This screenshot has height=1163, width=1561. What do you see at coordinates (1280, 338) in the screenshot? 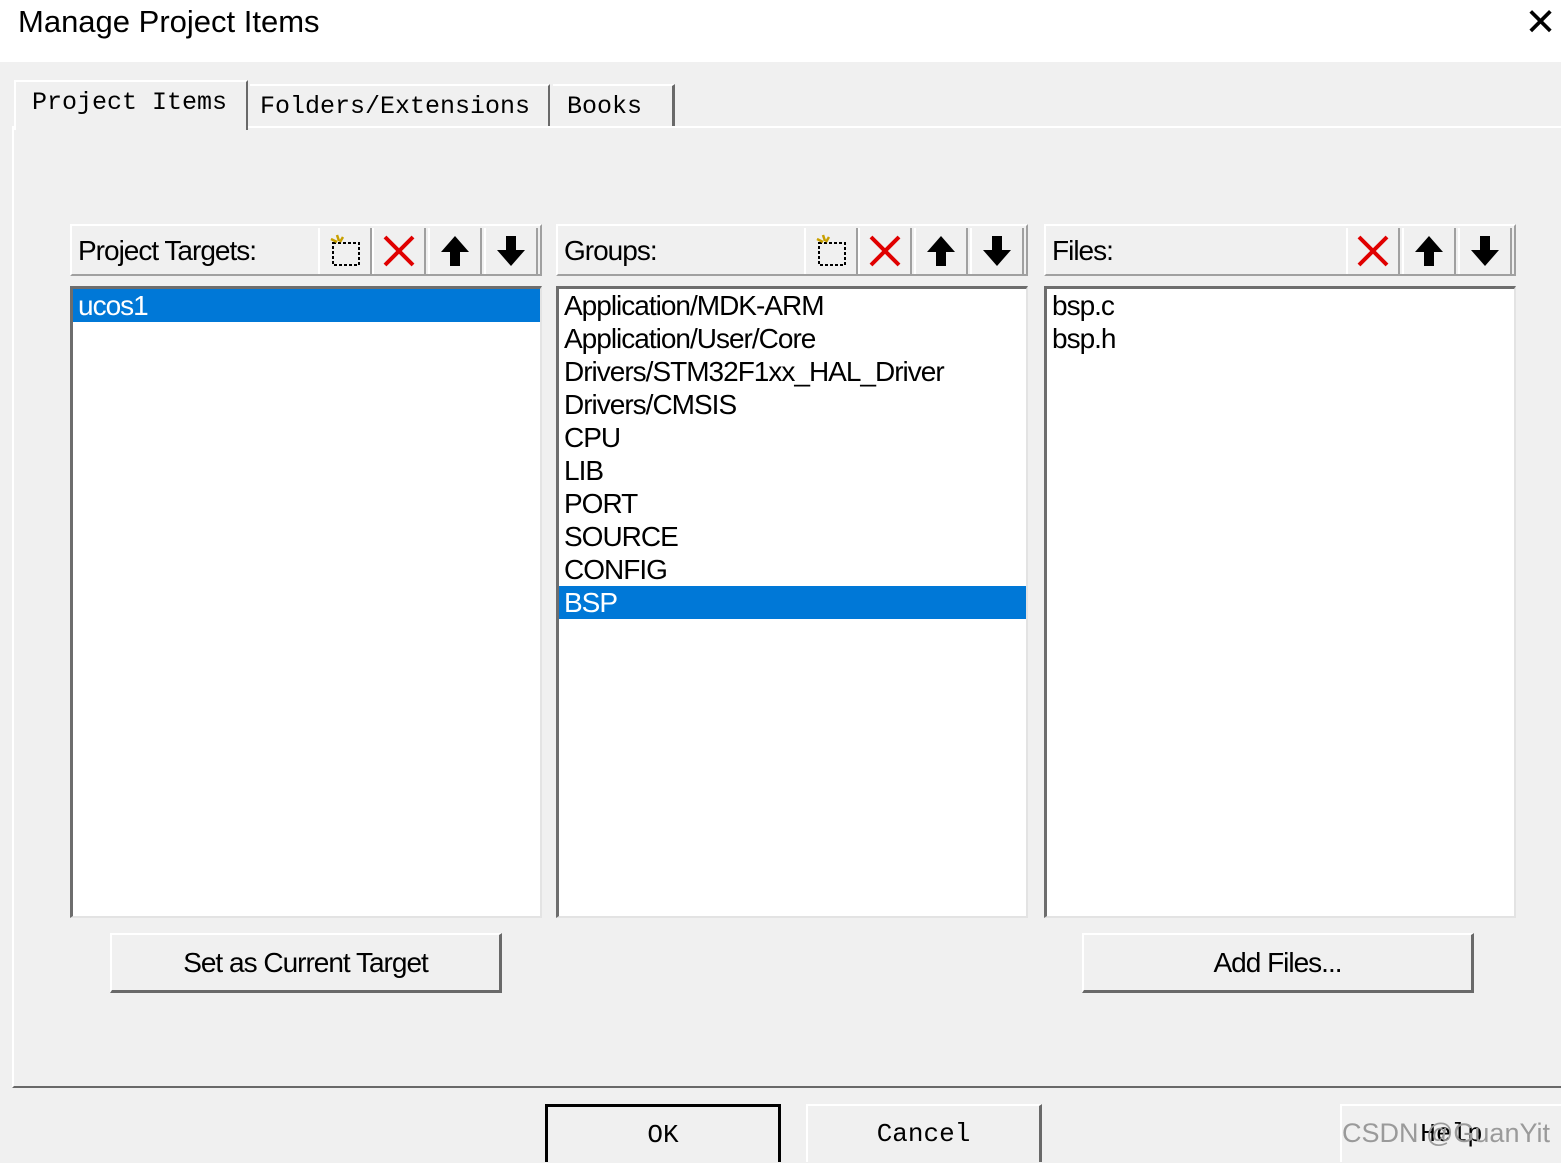
I see `list-item: bsp.h` at bounding box center [1280, 338].